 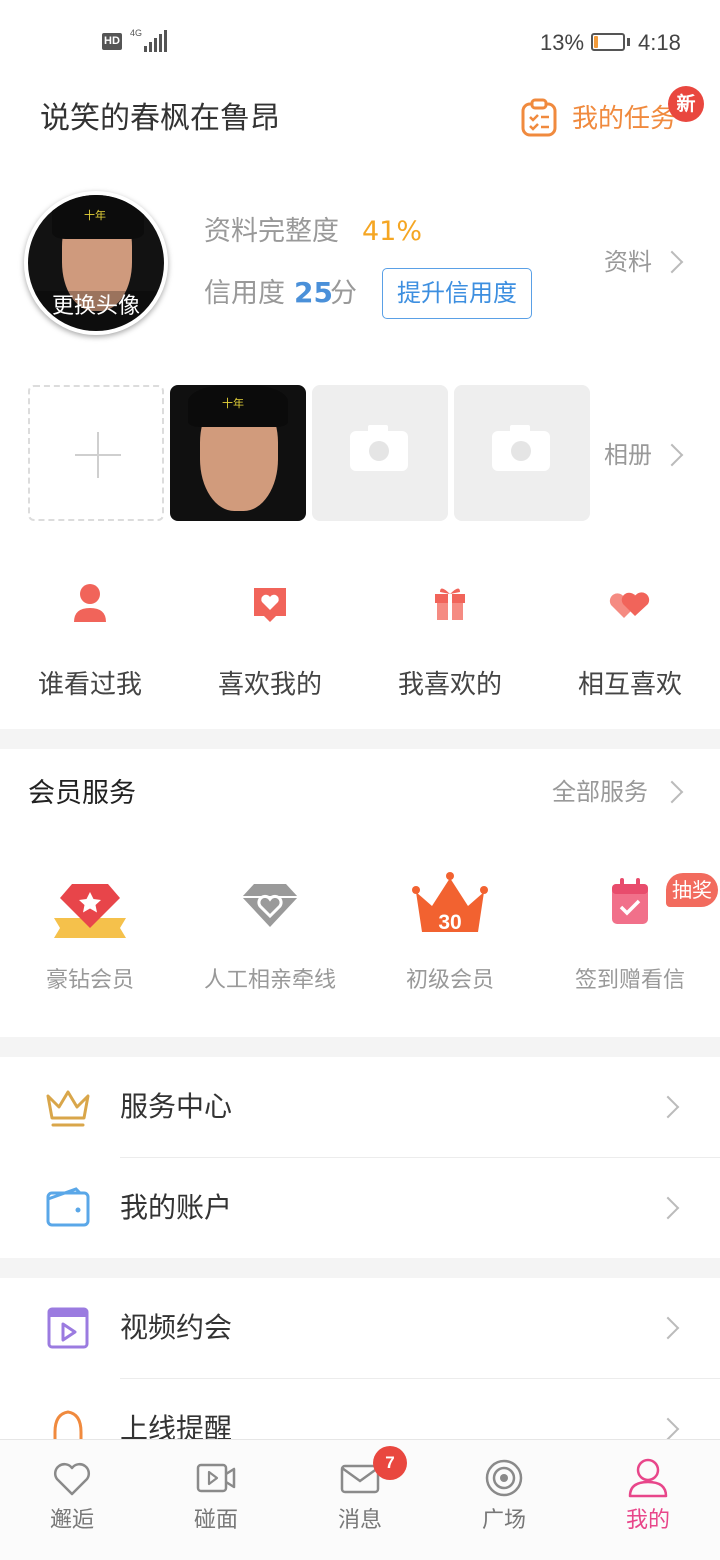 What do you see at coordinates (628, 262) in the screenshot?
I see `profile-link: 资料` at bounding box center [628, 262].